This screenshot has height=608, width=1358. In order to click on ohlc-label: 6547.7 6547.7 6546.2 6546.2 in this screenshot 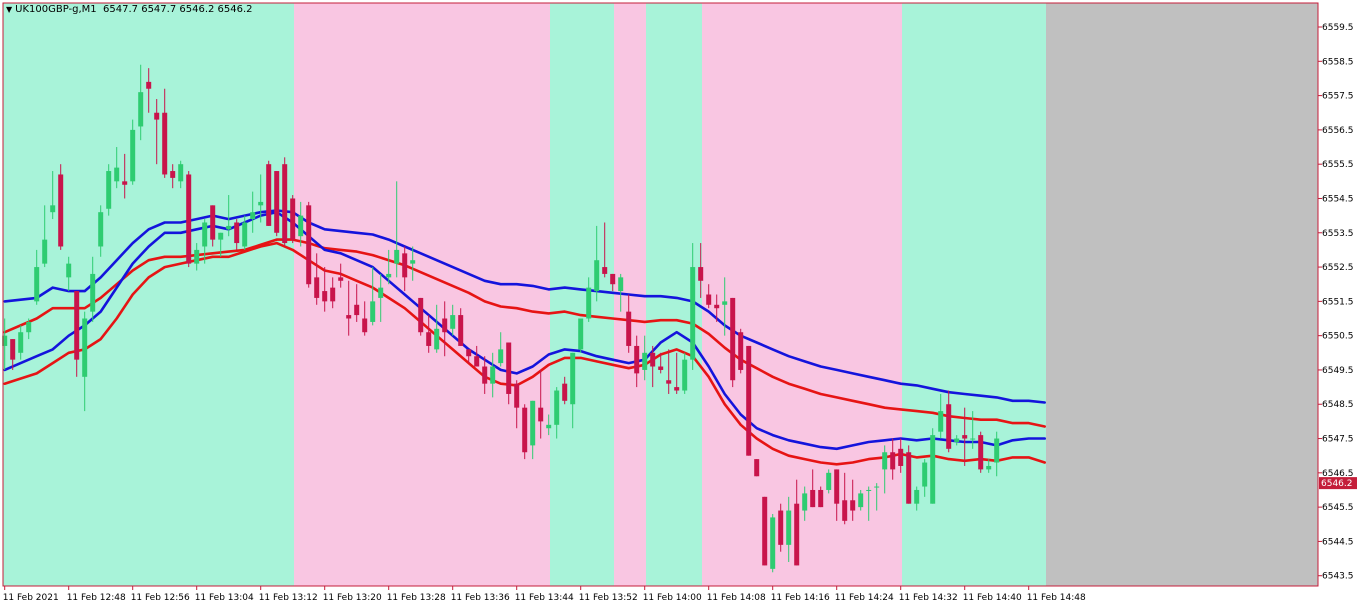, I will do `click(178, 9)`.